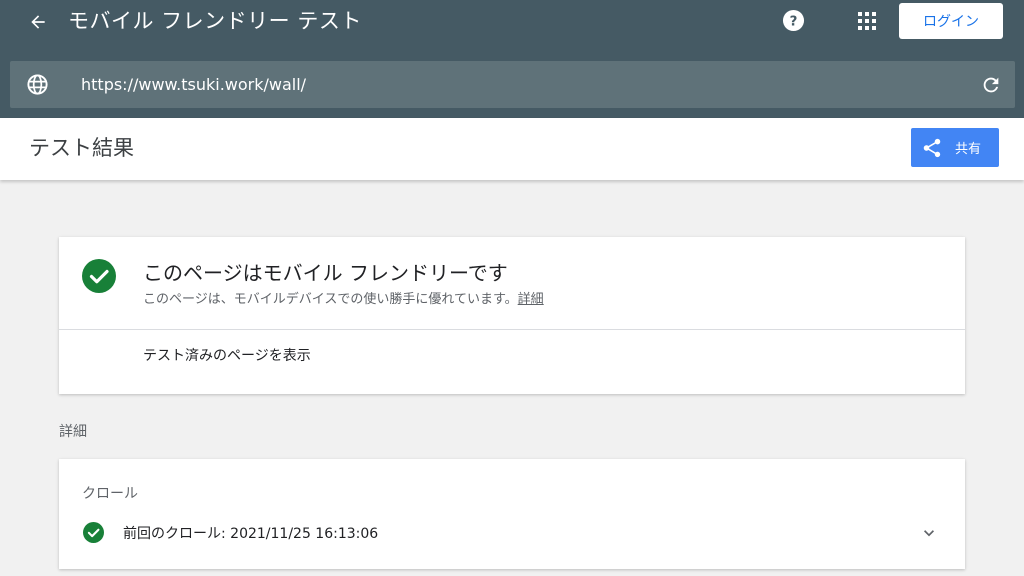 This screenshot has height=576, width=1024. I want to click on arrow-back-icon, so click(38, 22).